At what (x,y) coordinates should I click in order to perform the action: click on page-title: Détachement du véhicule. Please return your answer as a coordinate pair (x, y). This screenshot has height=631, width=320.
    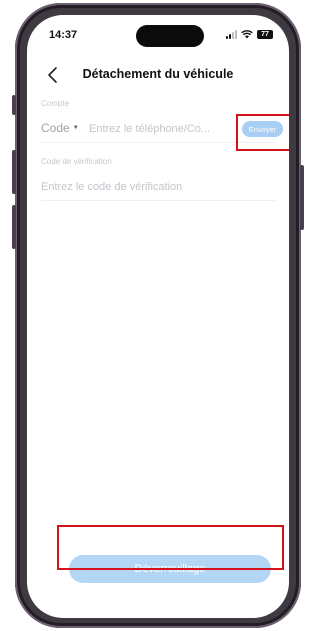
    Looking at the image, I should click on (158, 74).